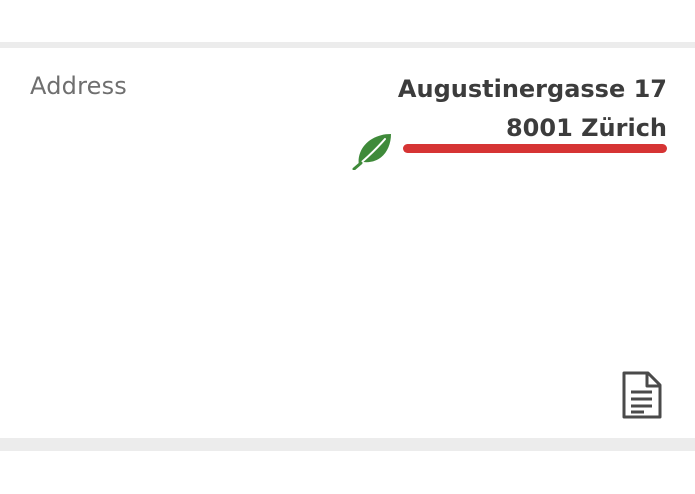  What do you see at coordinates (371, 152) in the screenshot?
I see `leaf-icon` at bounding box center [371, 152].